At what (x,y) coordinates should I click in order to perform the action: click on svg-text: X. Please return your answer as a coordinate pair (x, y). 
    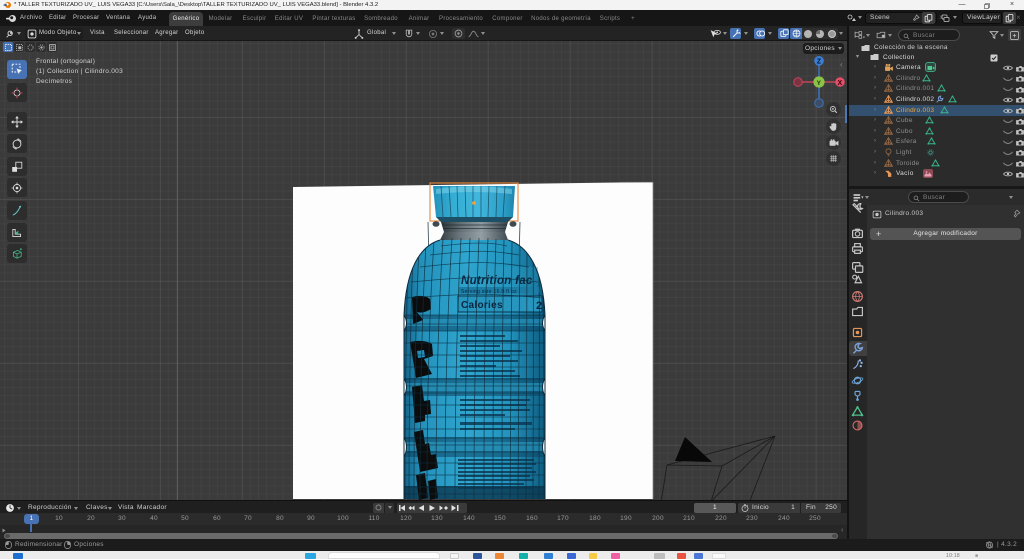
    Looking at the image, I should click on (840, 83).